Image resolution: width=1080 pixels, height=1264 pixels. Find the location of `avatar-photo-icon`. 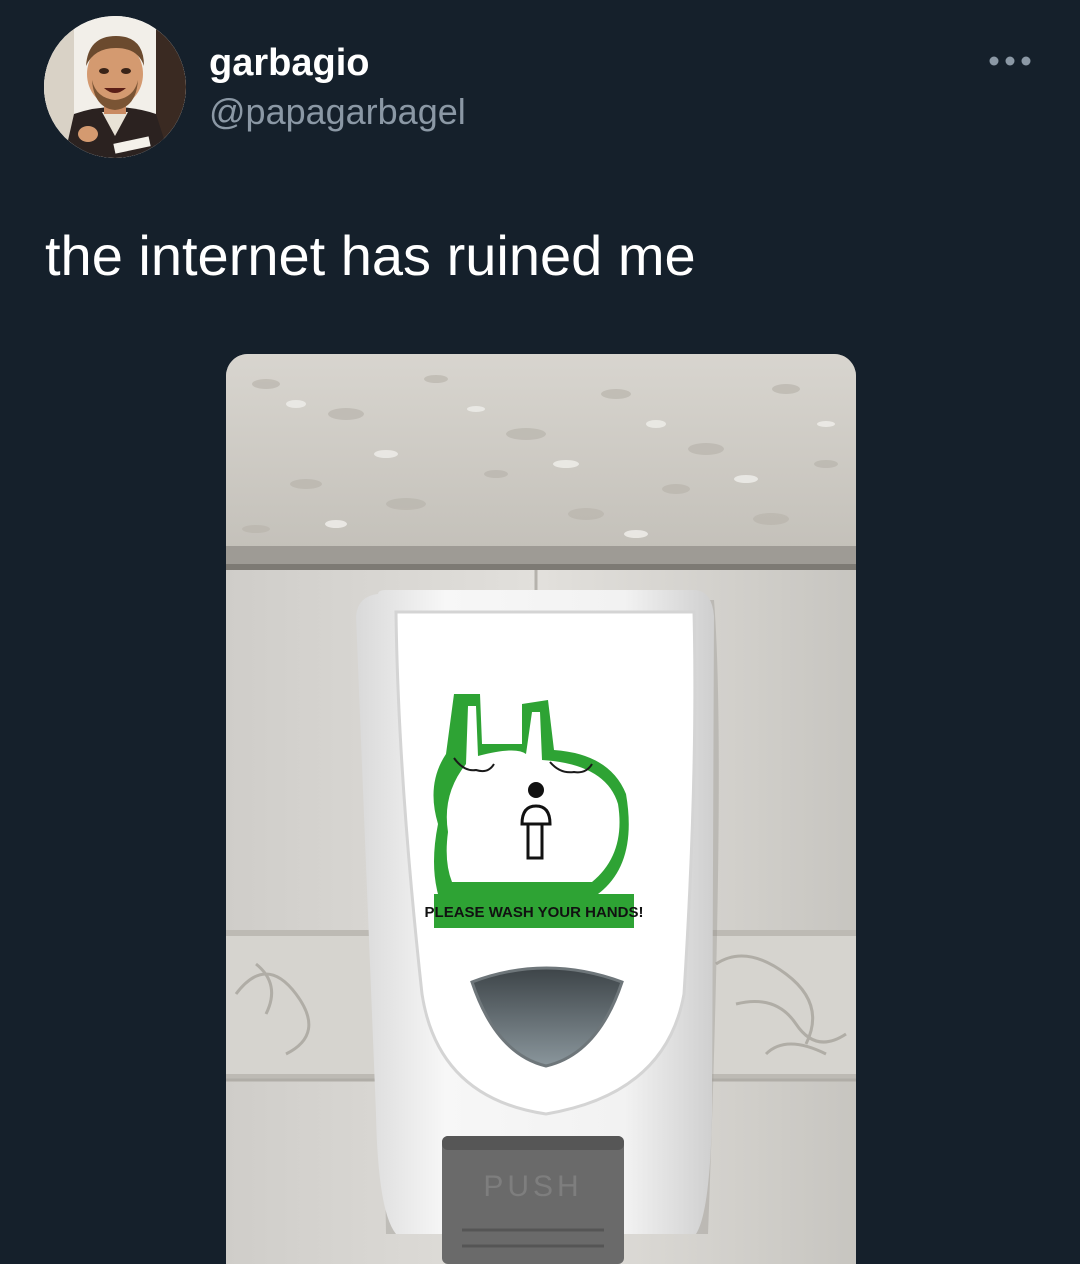

avatar-photo-icon is located at coordinates (115, 87).